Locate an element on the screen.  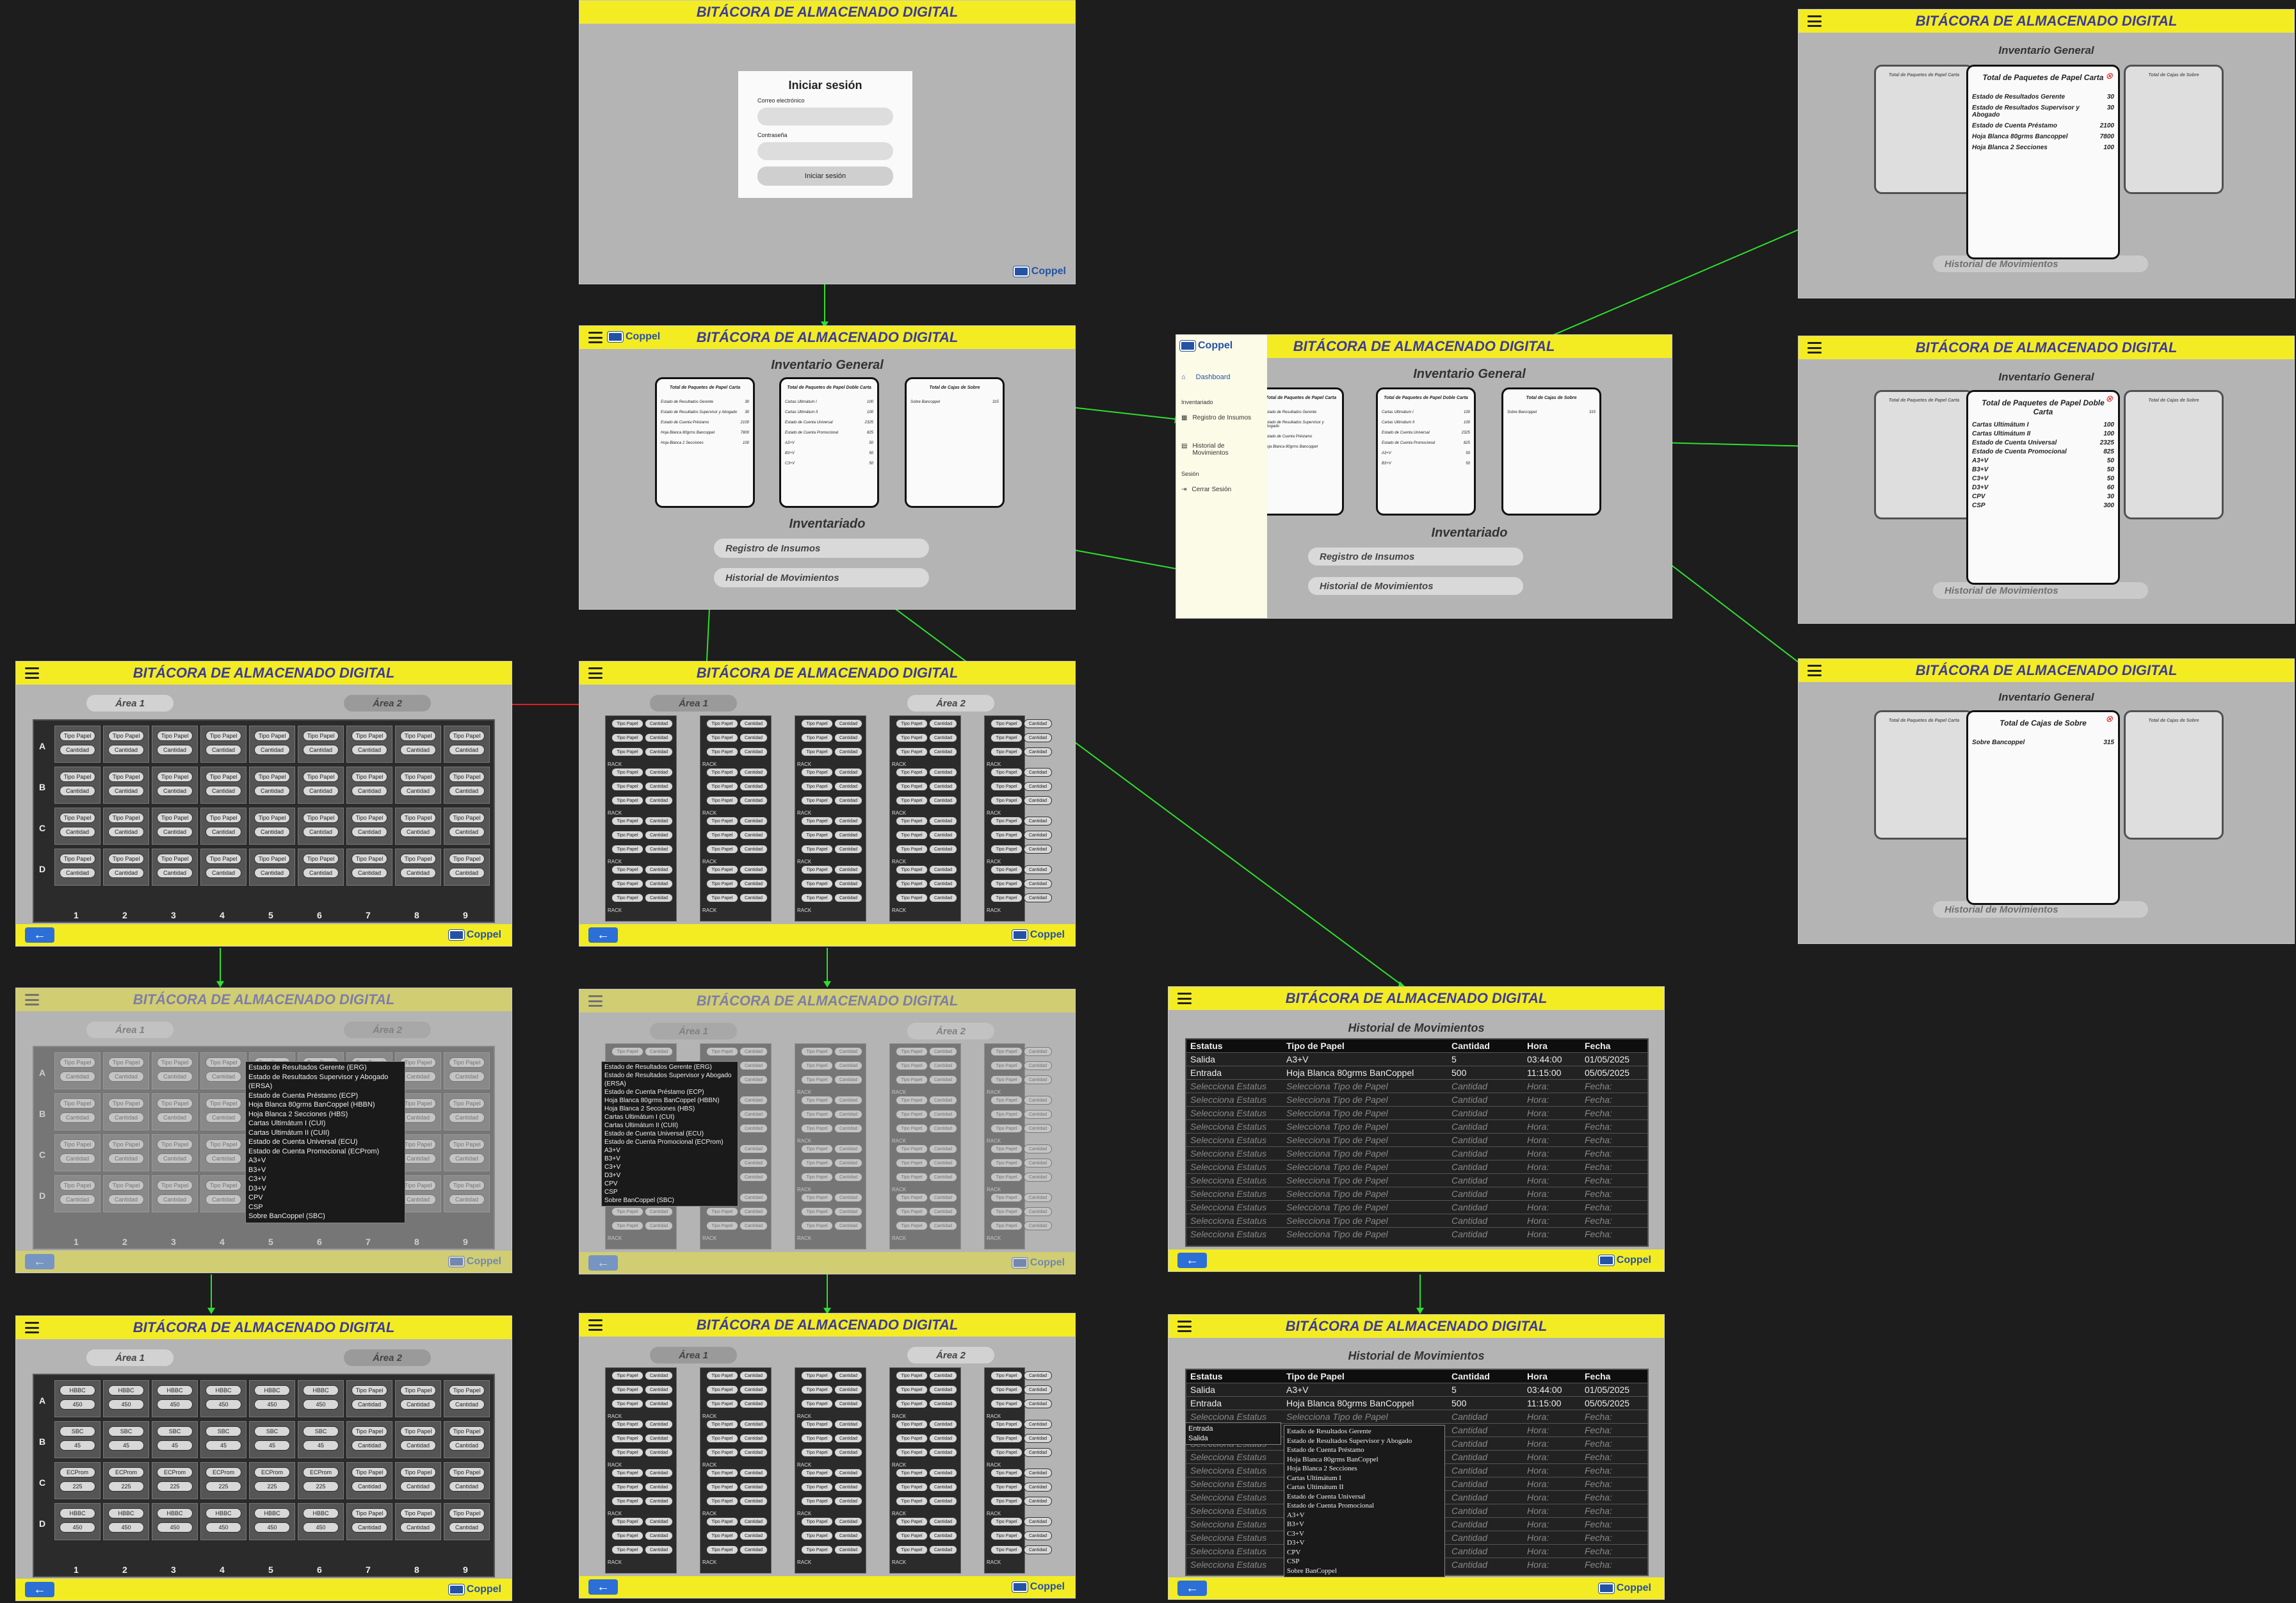
cantidad-field: 450 is located at coordinates (77, 1404).